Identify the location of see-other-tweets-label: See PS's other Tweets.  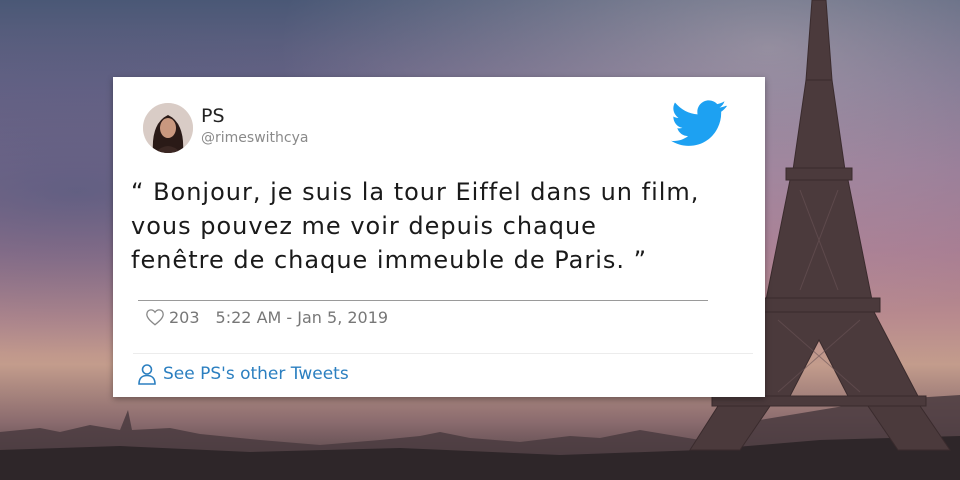
(256, 374).